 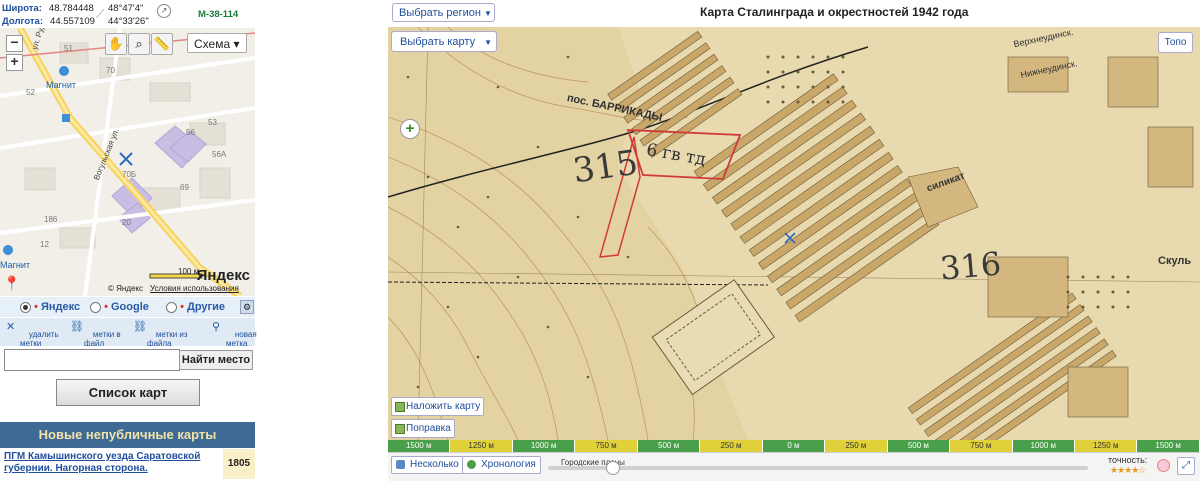 What do you see at coordinates (440, 13) in the screenshot?
I see `choose-region-label: Выбрать регион` at bounding box center [440, 13].